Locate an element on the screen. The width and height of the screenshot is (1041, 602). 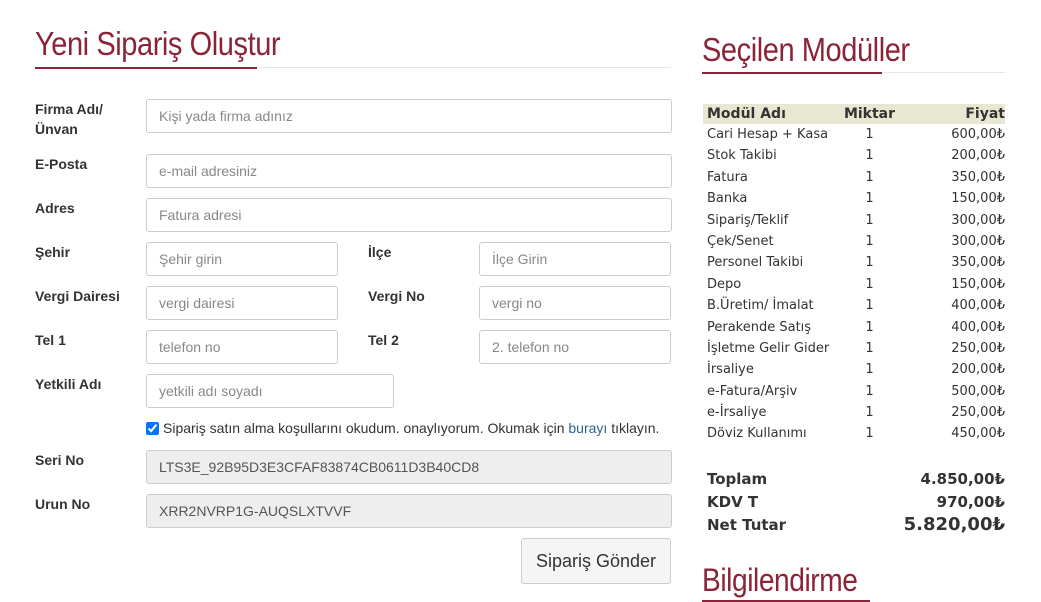
module-name-cell: Cari Hesap + Kasa is located at coordinates (768, 134).